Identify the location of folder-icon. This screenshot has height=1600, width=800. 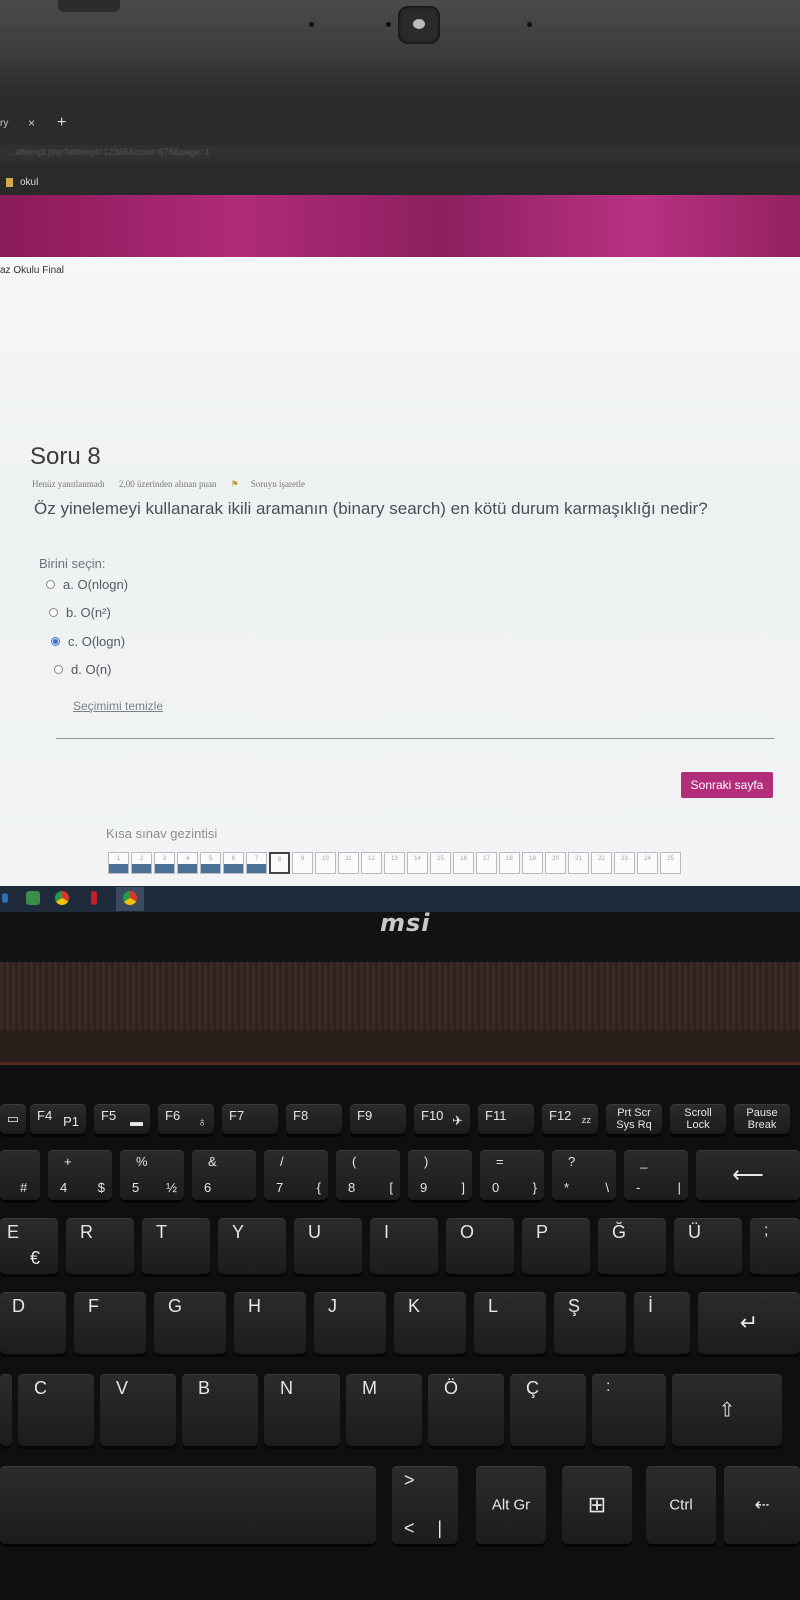
(9, 182).